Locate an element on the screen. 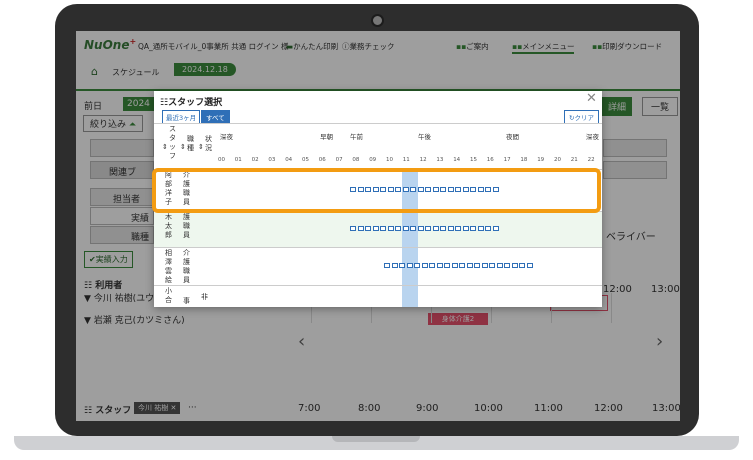 This screenshot has height=460, width=753. hour-label: 21 is located at coordinates (574, 160).